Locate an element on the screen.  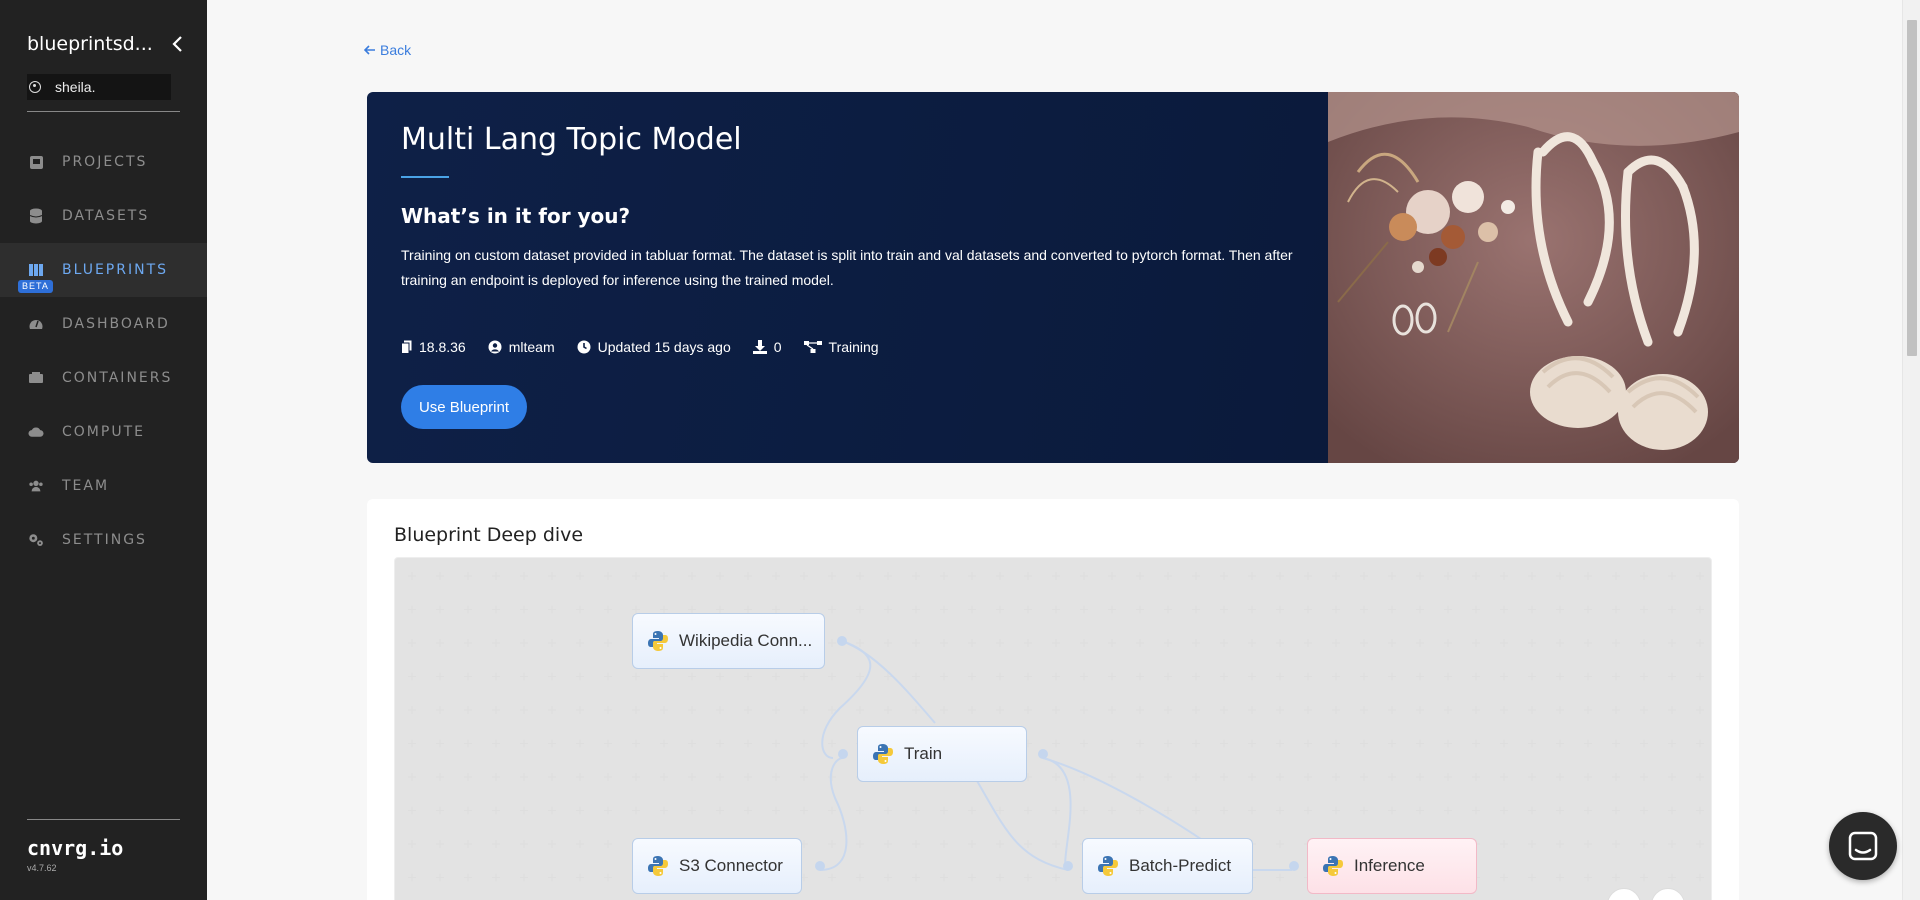
flow-icon is located at coordinates (812, 347).